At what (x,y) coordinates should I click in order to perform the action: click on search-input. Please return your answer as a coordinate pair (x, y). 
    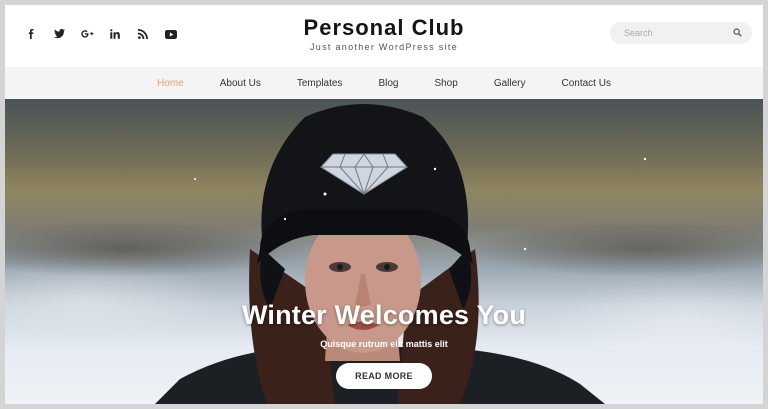
    Looking at the image, I should click on (674, 33).